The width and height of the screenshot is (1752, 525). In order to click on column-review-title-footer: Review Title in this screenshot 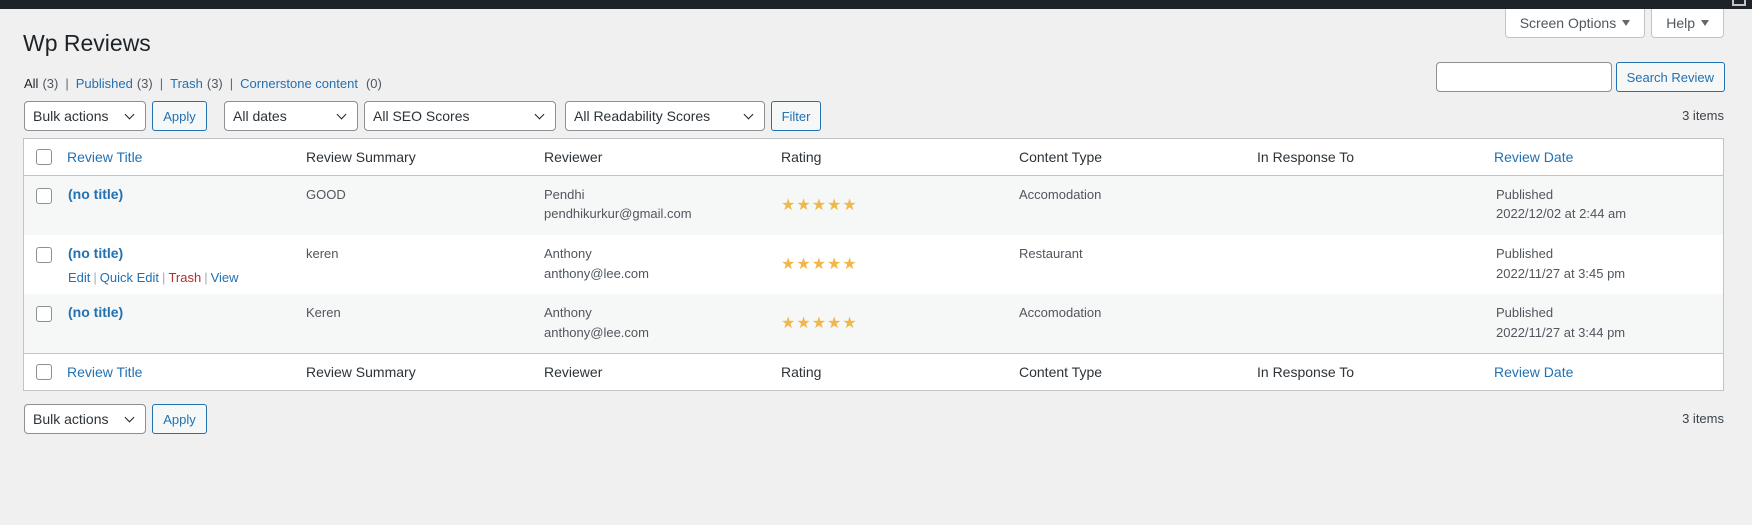, I will do `click(104, 372)`.